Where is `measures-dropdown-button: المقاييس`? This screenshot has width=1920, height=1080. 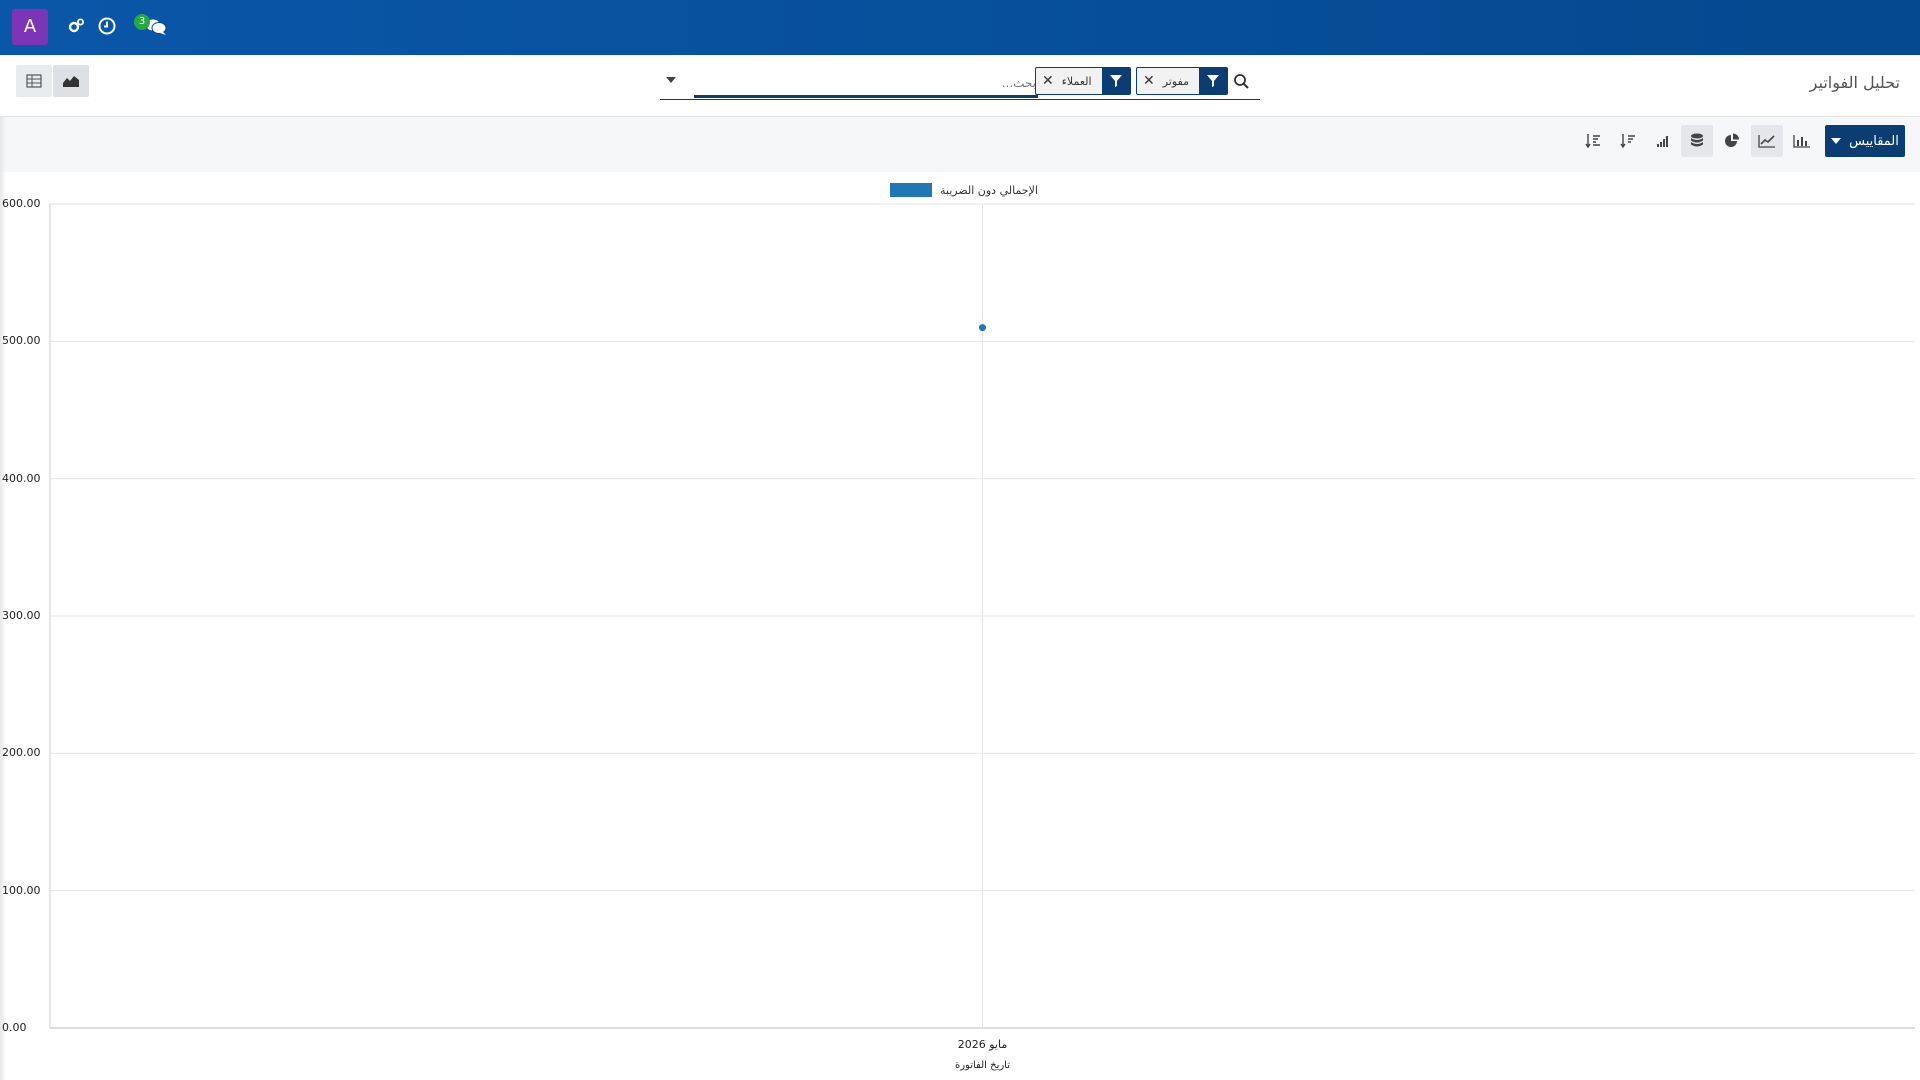 measures-dropdown-button: المقاييس is located at coordinates (1865, 141).